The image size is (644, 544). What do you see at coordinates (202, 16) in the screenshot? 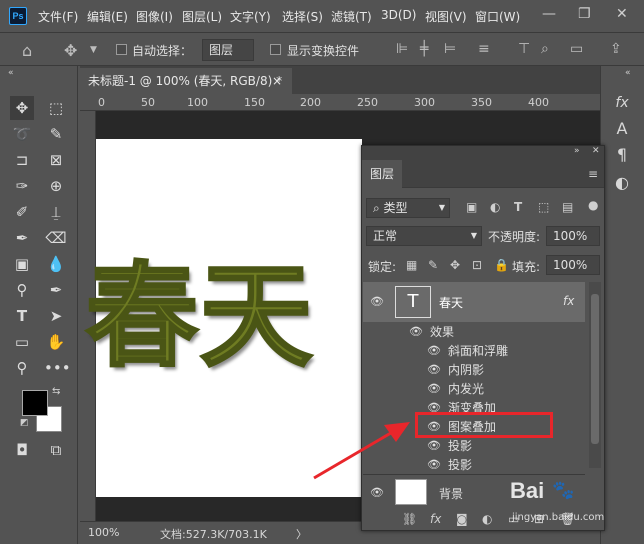
I see `menu-layer: 图层(L)` at bounding box center [202, 16].